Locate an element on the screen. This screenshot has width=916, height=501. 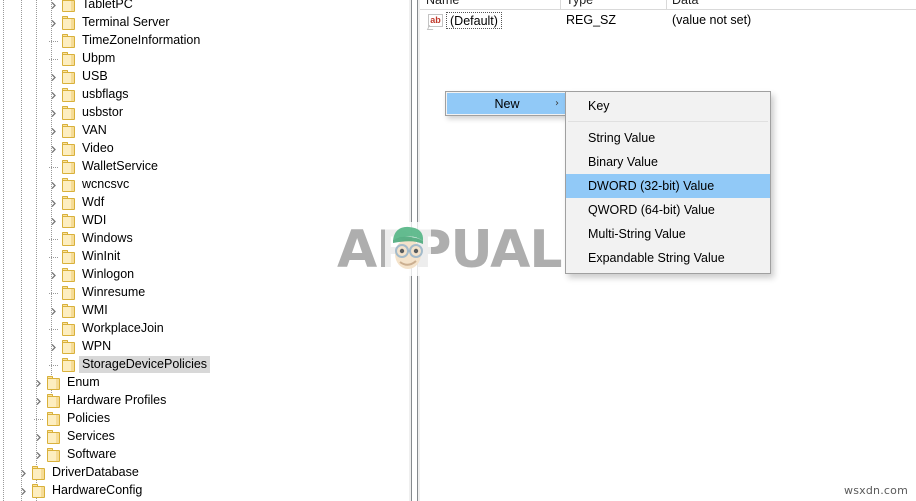
sidebar-item-winresume: Winresume is located at coordinates (204, 293).